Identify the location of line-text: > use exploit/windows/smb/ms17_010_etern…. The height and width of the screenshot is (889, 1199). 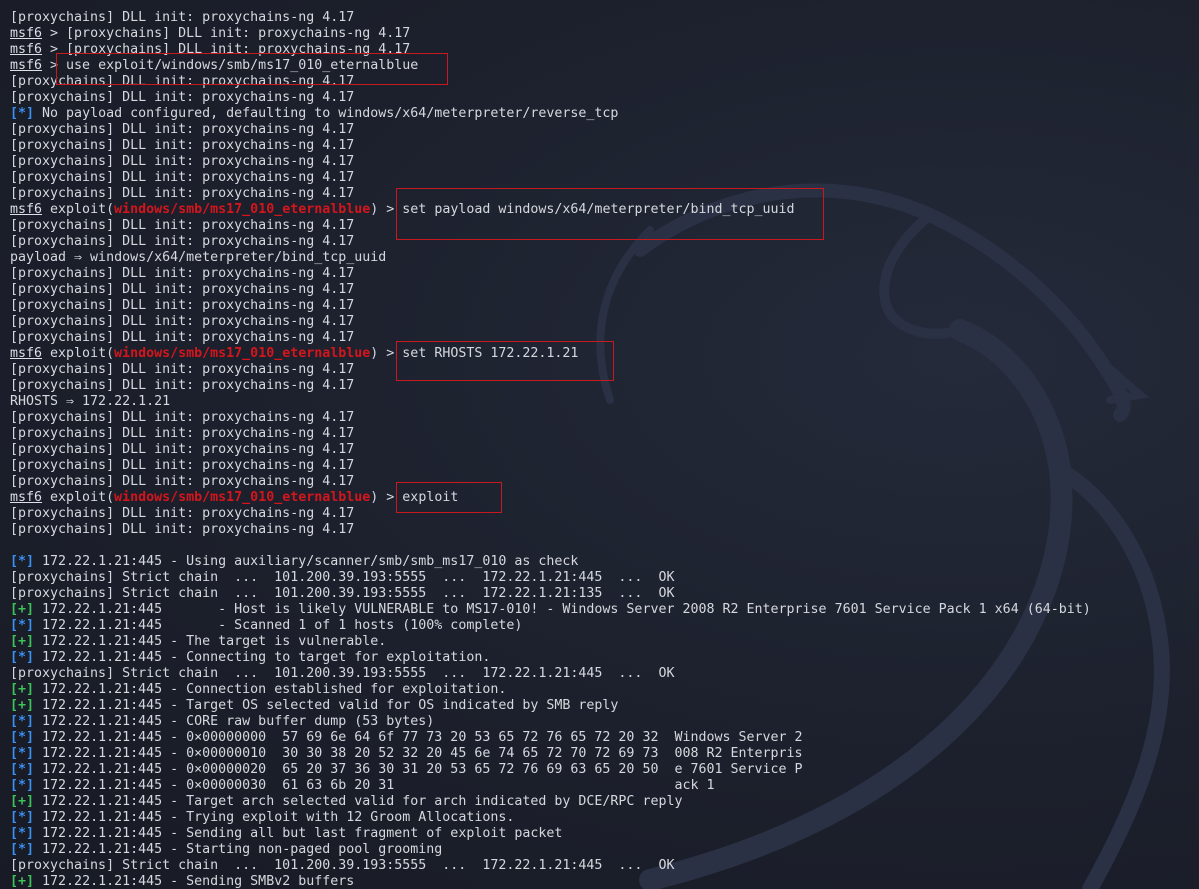
(230, 65).